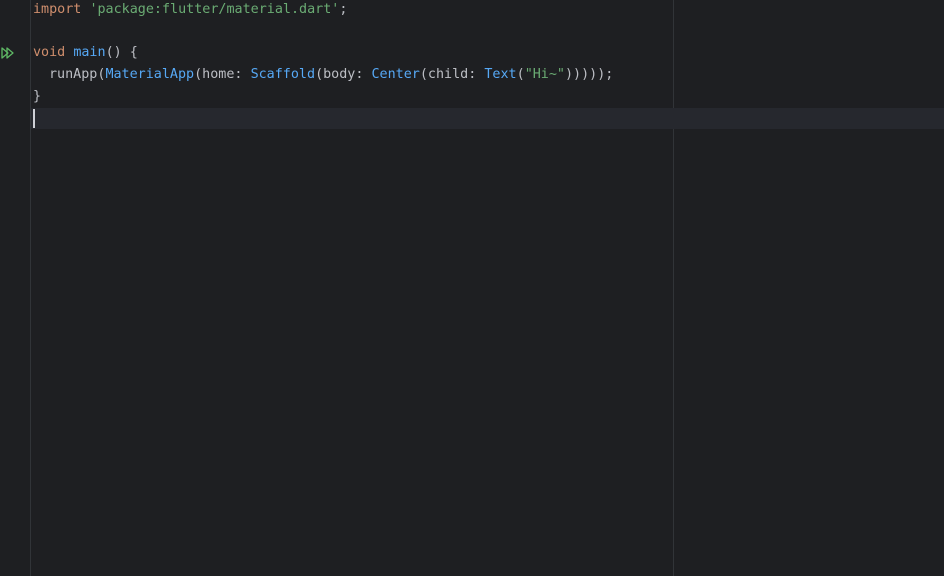  I want to click on text-caret, so click(34, 118).